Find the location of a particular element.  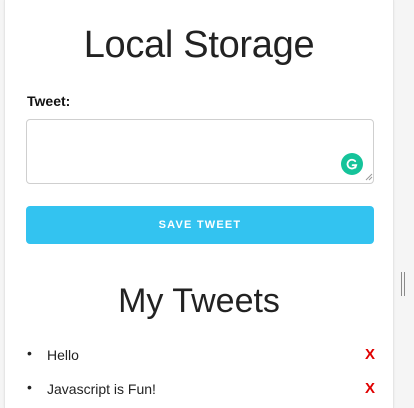

tweet-input is located at coordinates (200, 151).